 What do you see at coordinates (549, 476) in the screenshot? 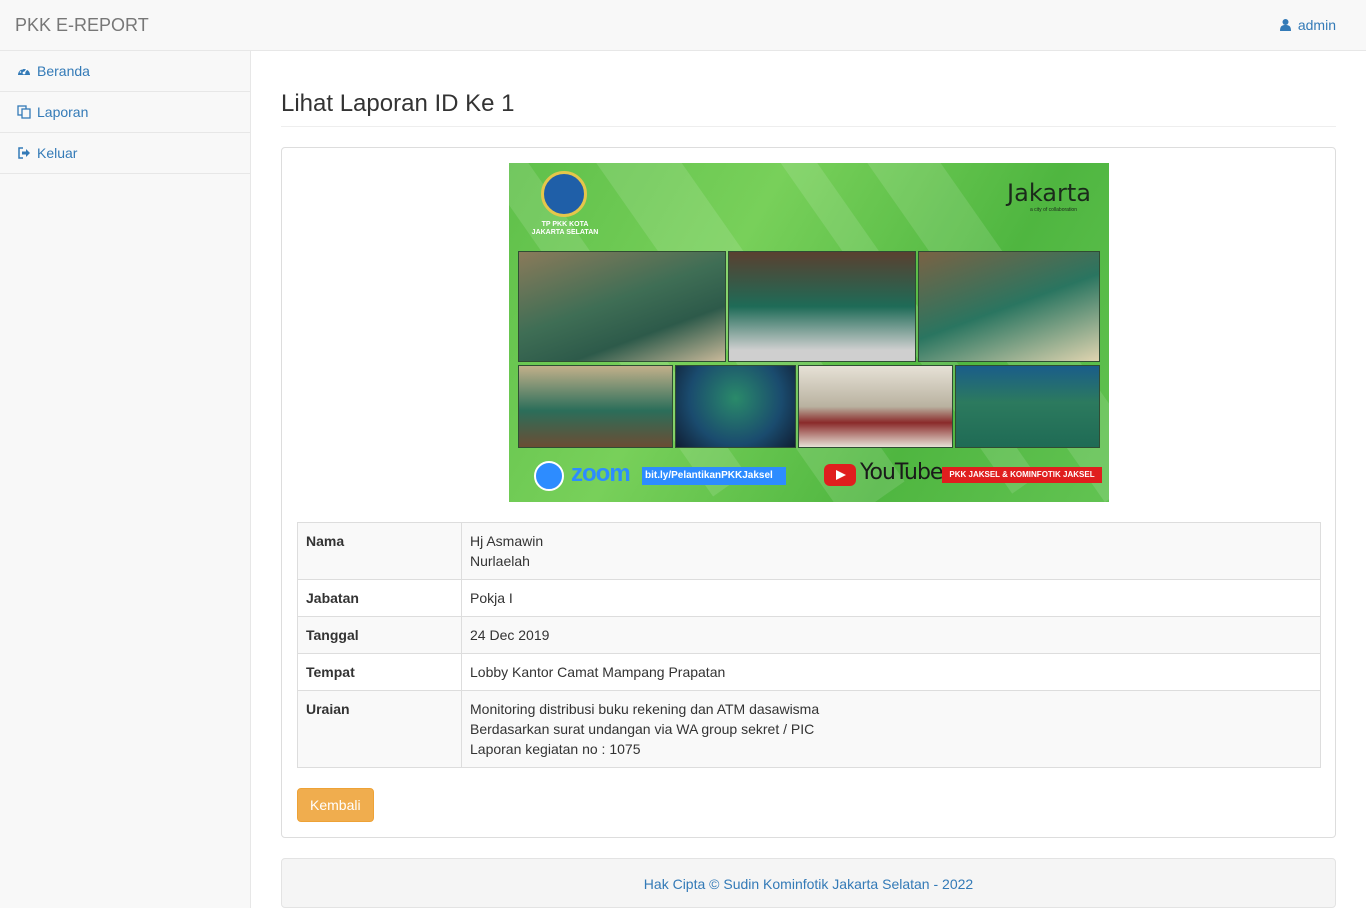
I see `zoom-icon` at bounding box center [549, 476].